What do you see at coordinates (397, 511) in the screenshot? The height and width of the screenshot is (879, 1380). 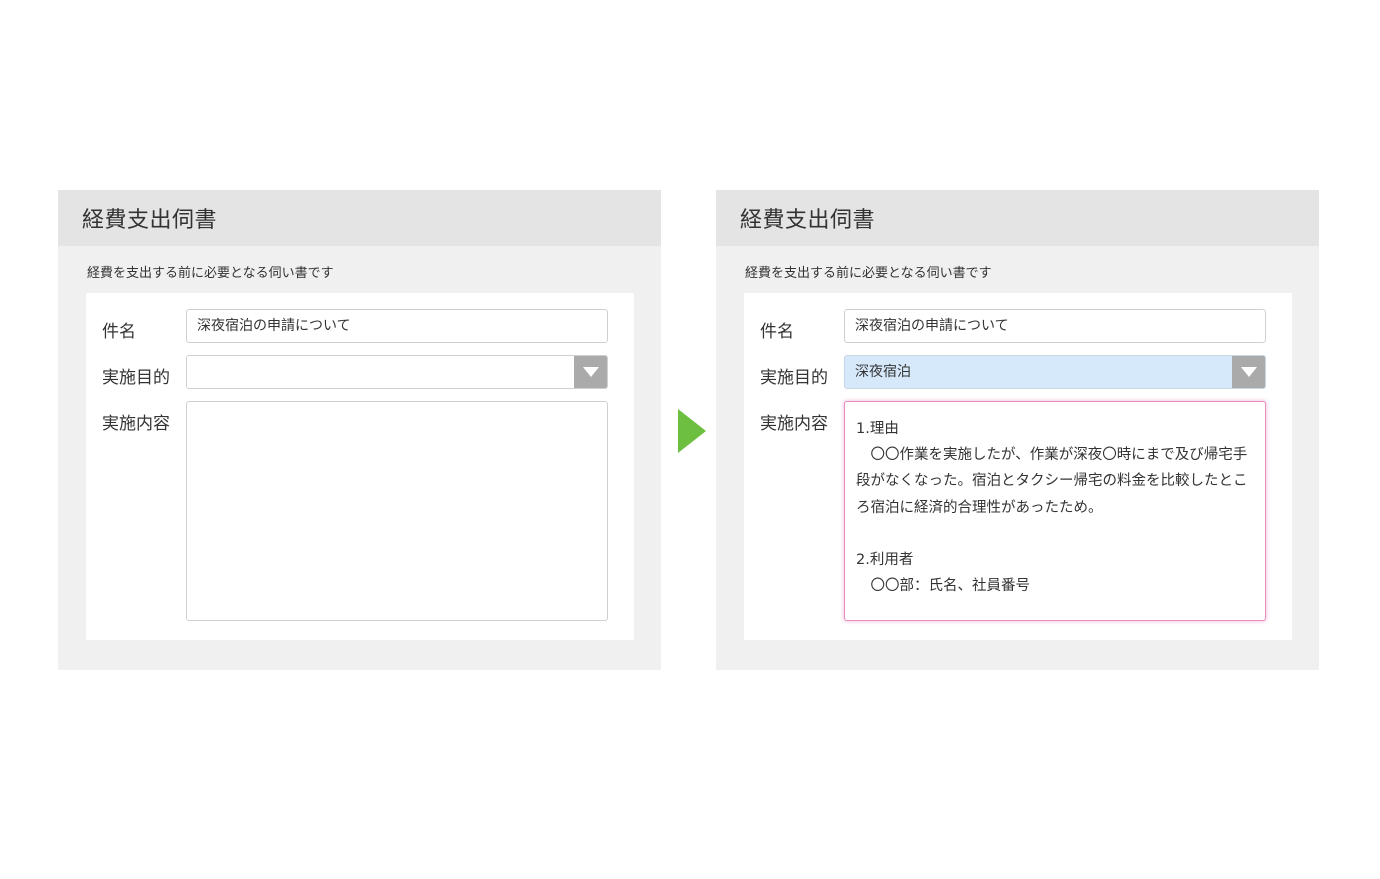 I see `content-textarea` at bounding box center [397, 511].